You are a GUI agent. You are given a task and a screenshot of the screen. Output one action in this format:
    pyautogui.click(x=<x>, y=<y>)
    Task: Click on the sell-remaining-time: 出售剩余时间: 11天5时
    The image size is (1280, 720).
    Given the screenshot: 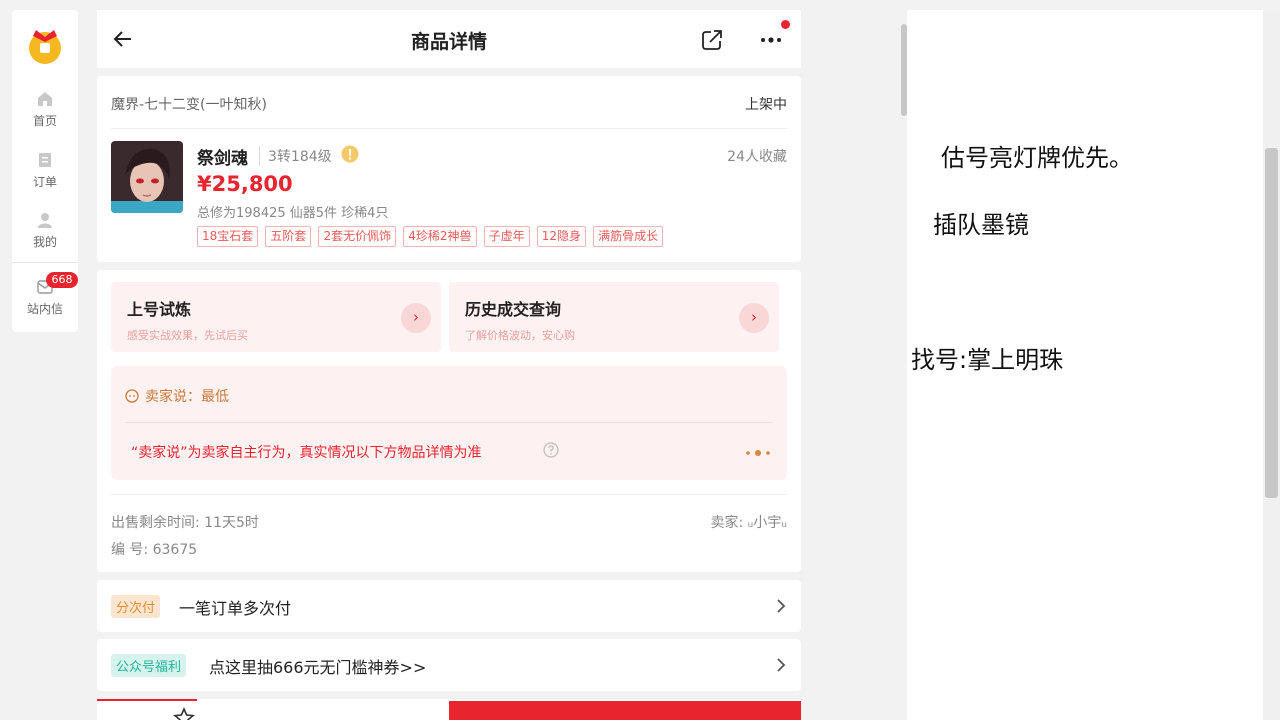 What is the action you would take?
    pyautogui.click(x=185, y=523)
    